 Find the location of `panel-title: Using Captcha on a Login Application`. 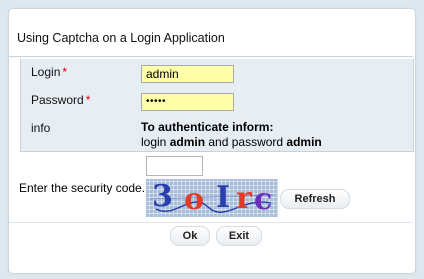

panel-title: Using Captcha on a Login Application is located at coordinates (121, 38).